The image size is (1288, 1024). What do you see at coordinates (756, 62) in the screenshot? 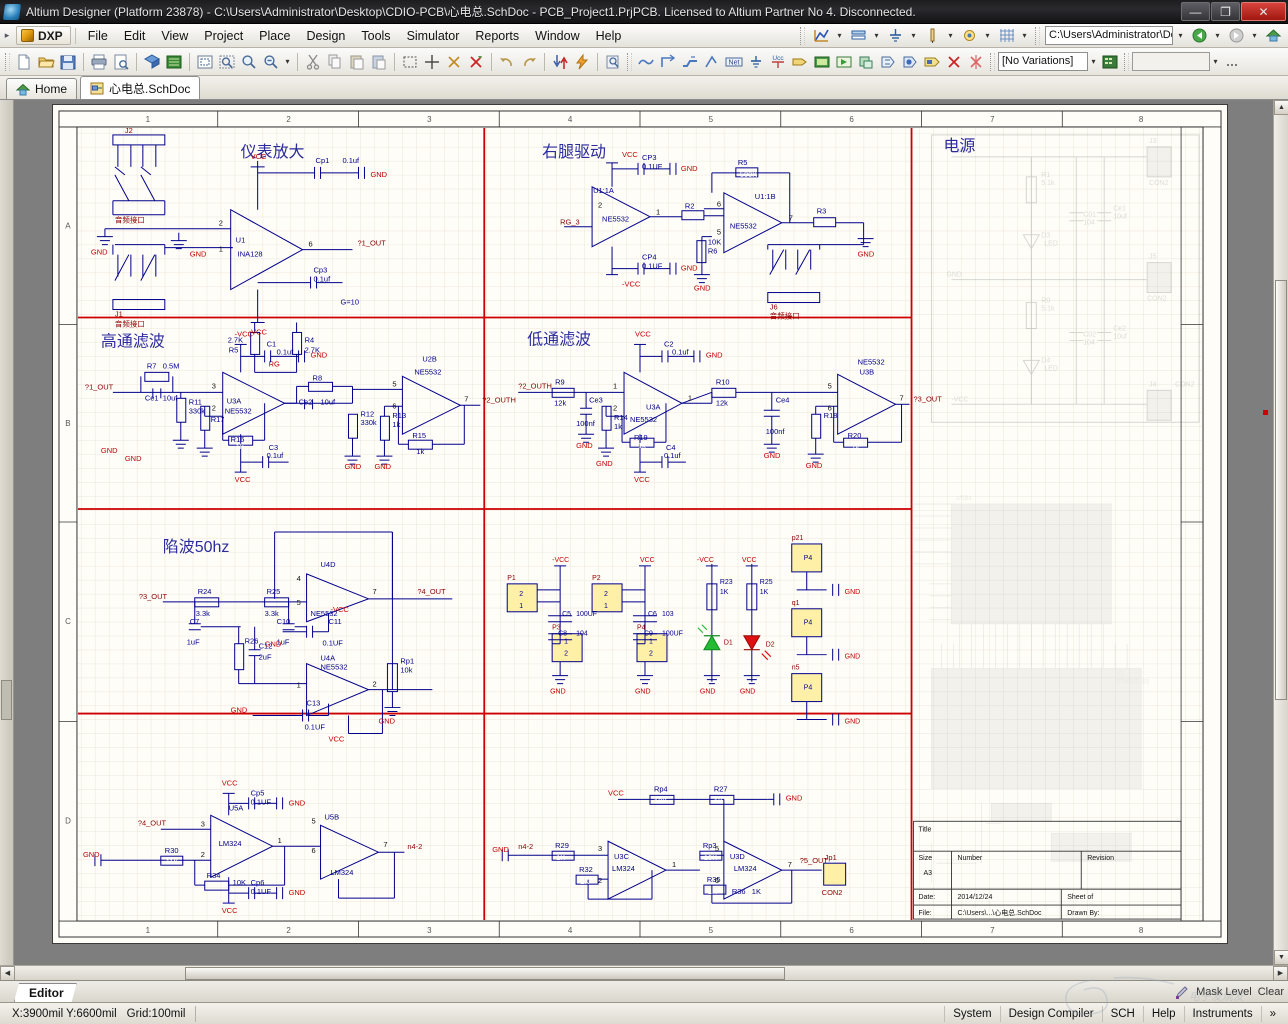
I see `place-gnd-power-icon` at bounding box center [756, 62].